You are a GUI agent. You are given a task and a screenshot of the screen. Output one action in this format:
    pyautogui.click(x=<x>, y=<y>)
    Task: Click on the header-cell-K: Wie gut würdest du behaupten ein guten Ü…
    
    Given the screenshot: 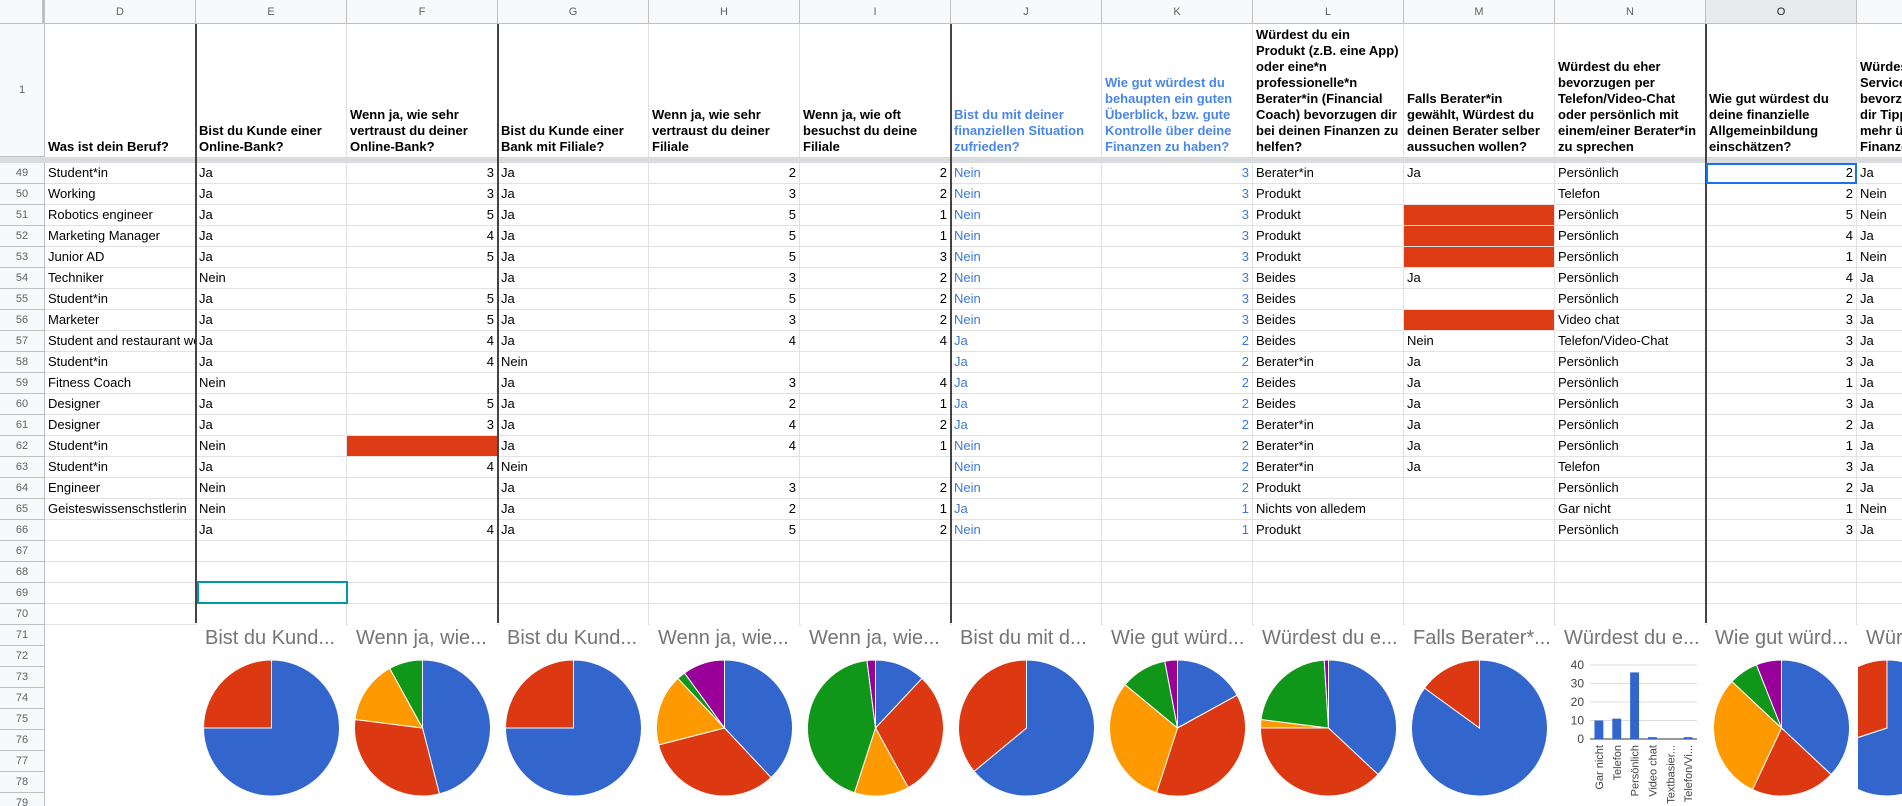 What is the action you would take?
    pyautogui.click(x=1177, y=90)
    